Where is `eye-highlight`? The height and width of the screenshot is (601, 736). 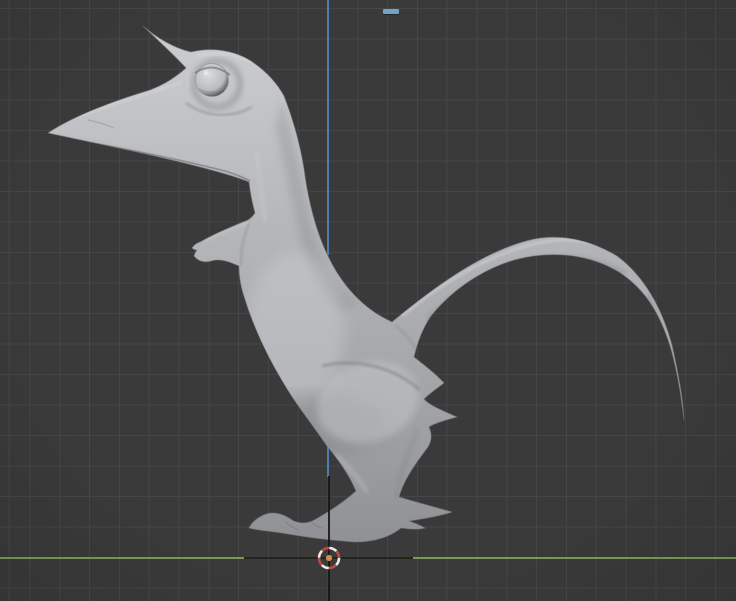
eye-highlight is located at coordinates (206, 73).